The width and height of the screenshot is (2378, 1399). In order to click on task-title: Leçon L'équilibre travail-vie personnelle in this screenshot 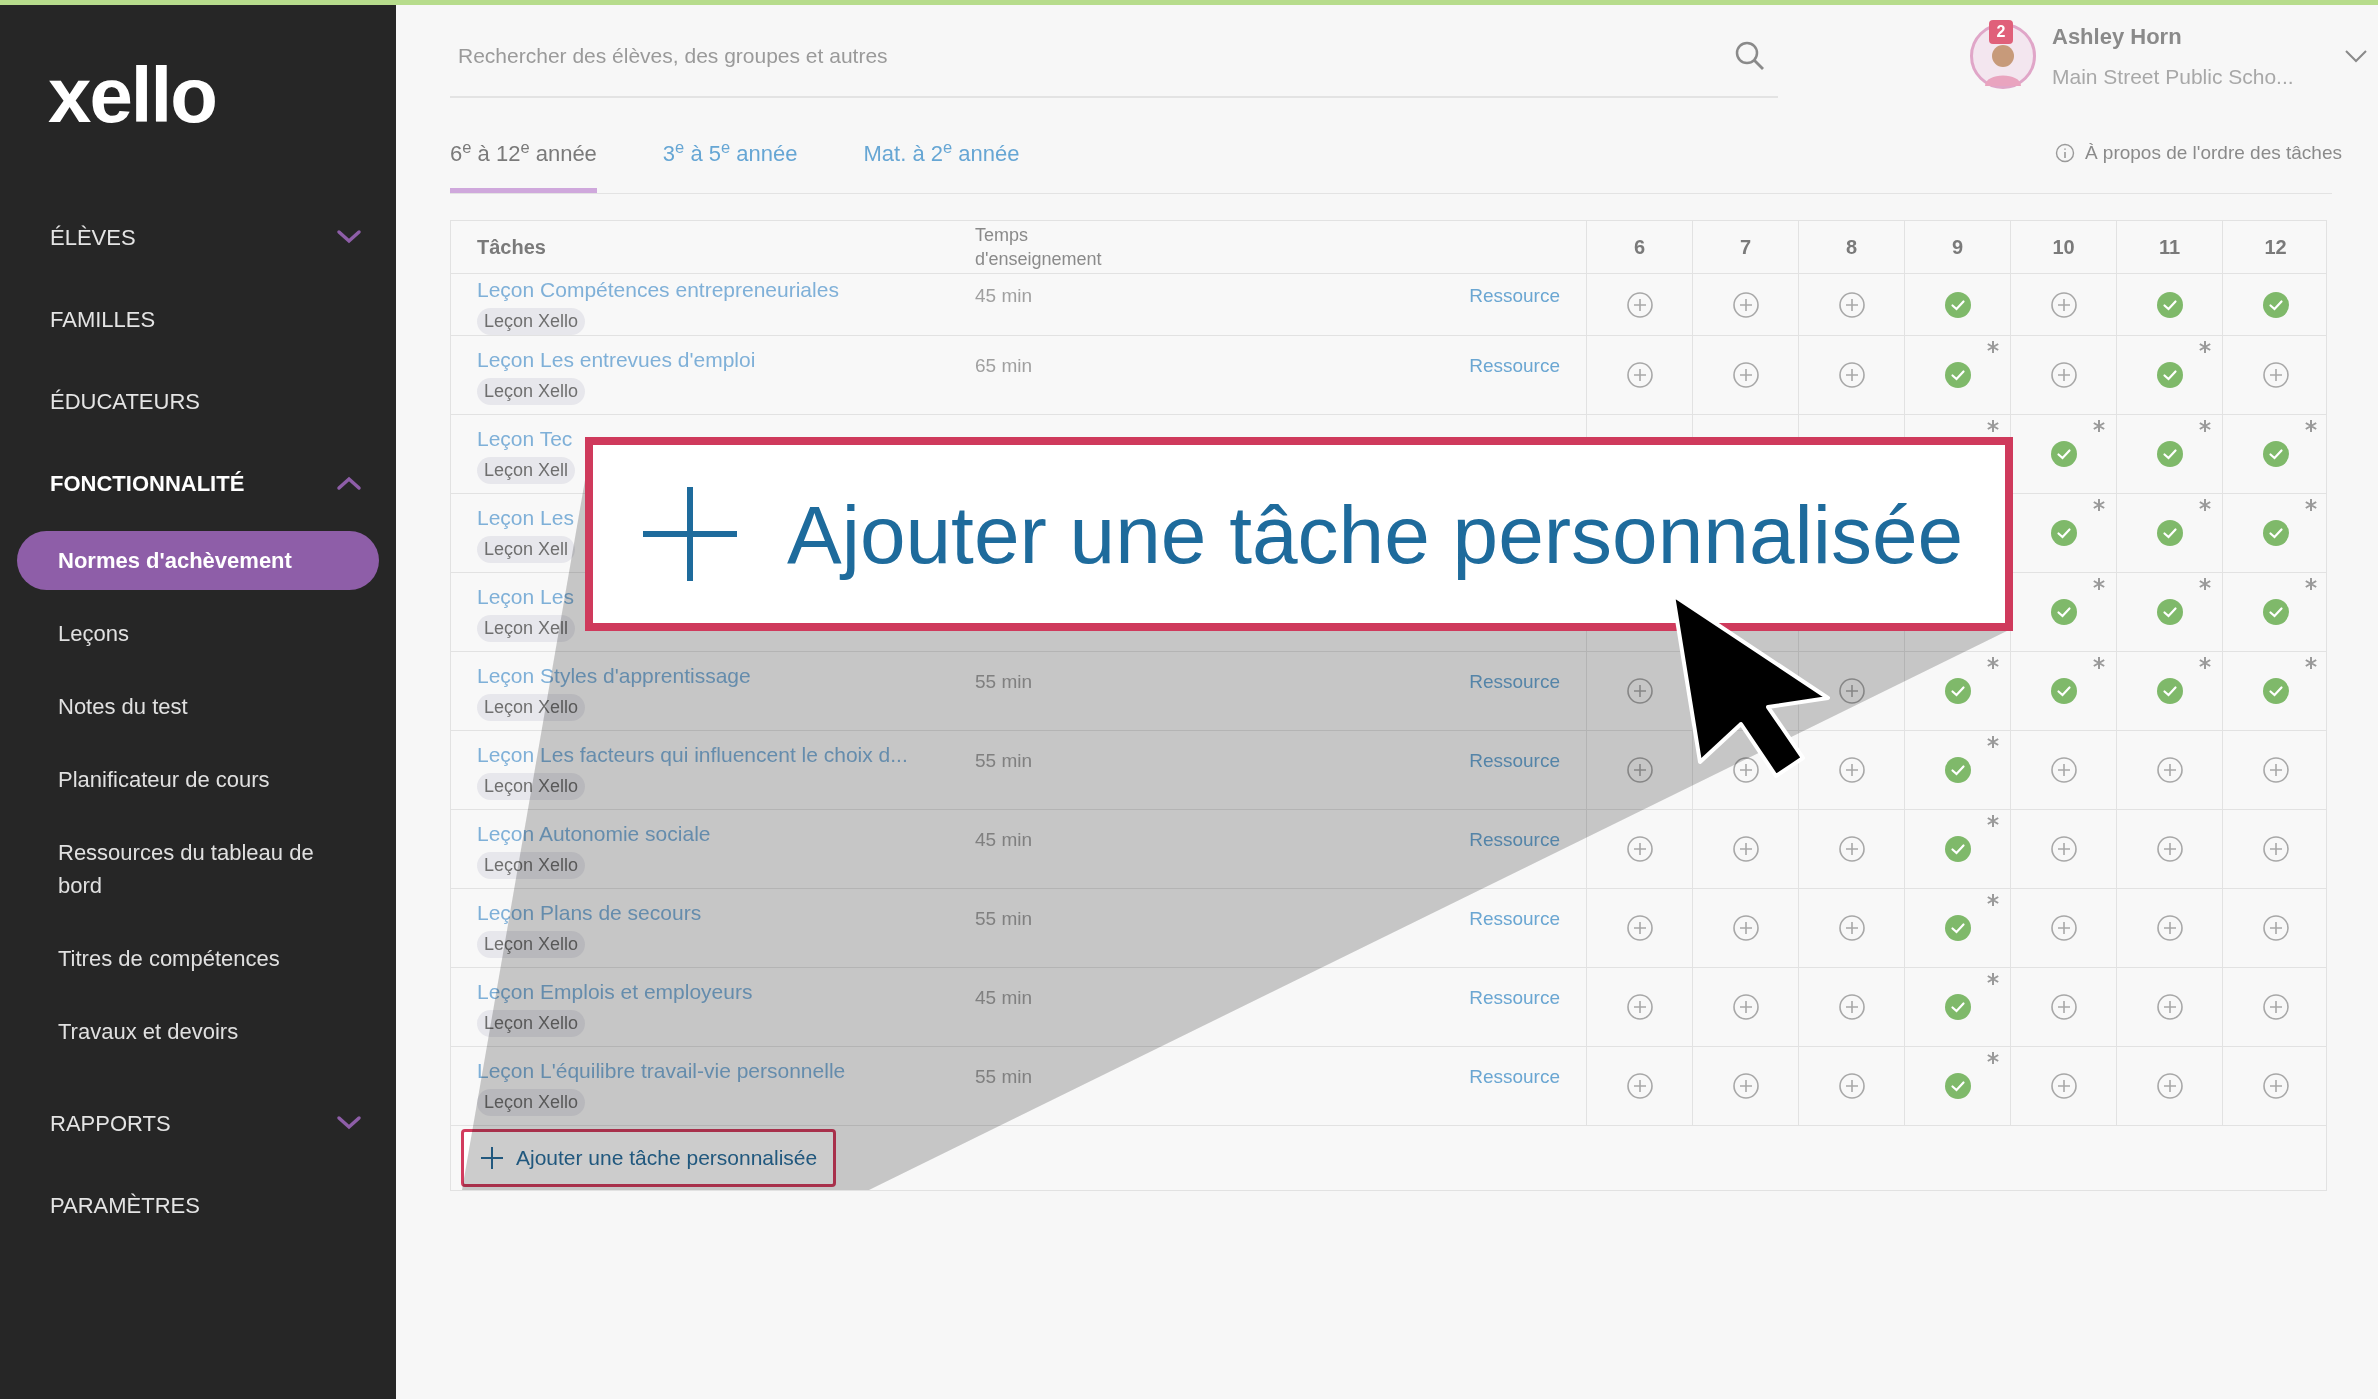, I will do `click(661, 1071)`.